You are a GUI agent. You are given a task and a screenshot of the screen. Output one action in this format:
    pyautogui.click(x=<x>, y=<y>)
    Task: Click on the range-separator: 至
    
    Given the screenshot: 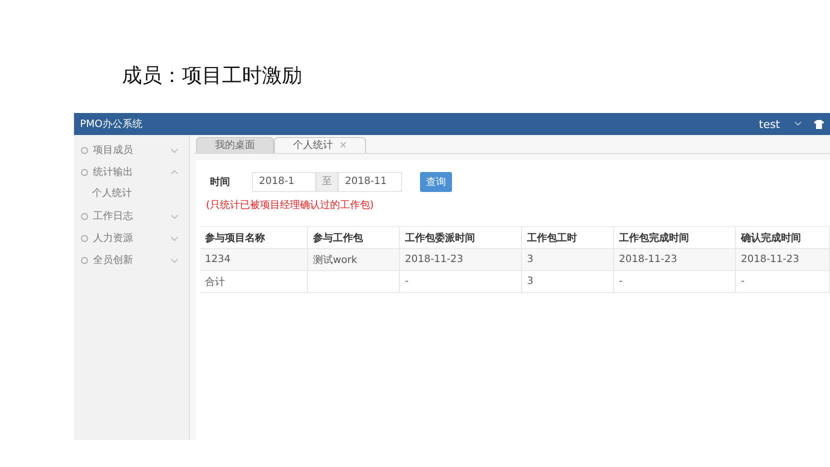 What is the action you would take?
    pyautogui.click(x=327, y=182)
    